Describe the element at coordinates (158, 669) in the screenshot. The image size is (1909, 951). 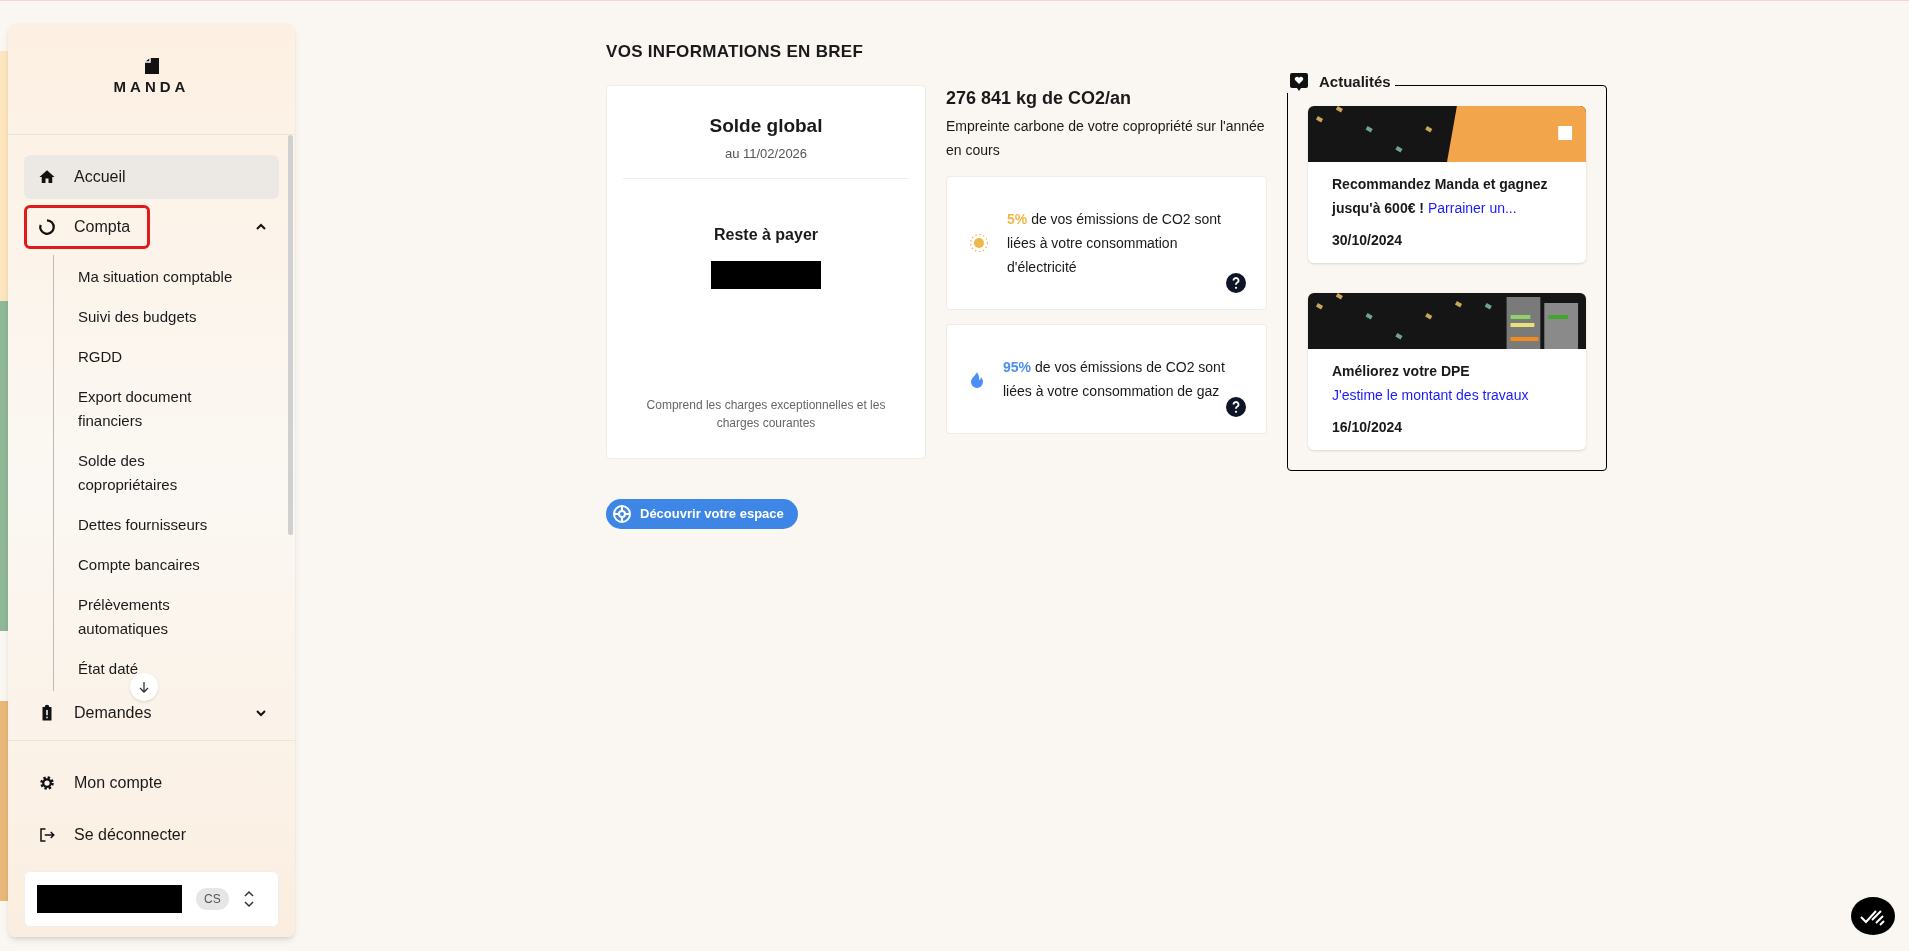
I see `submenu-item: État daté` at that location.